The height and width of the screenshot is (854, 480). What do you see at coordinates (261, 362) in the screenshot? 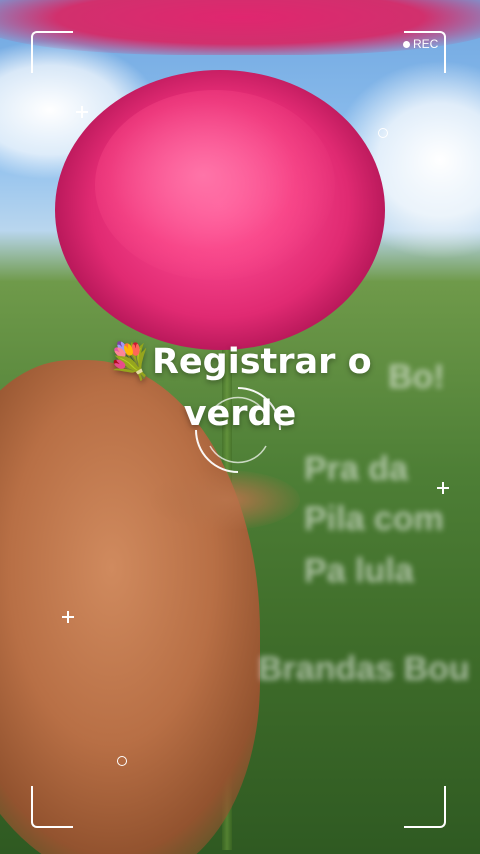
I see `caption-line-1: Registrar o` at bounding box center [261, 362].